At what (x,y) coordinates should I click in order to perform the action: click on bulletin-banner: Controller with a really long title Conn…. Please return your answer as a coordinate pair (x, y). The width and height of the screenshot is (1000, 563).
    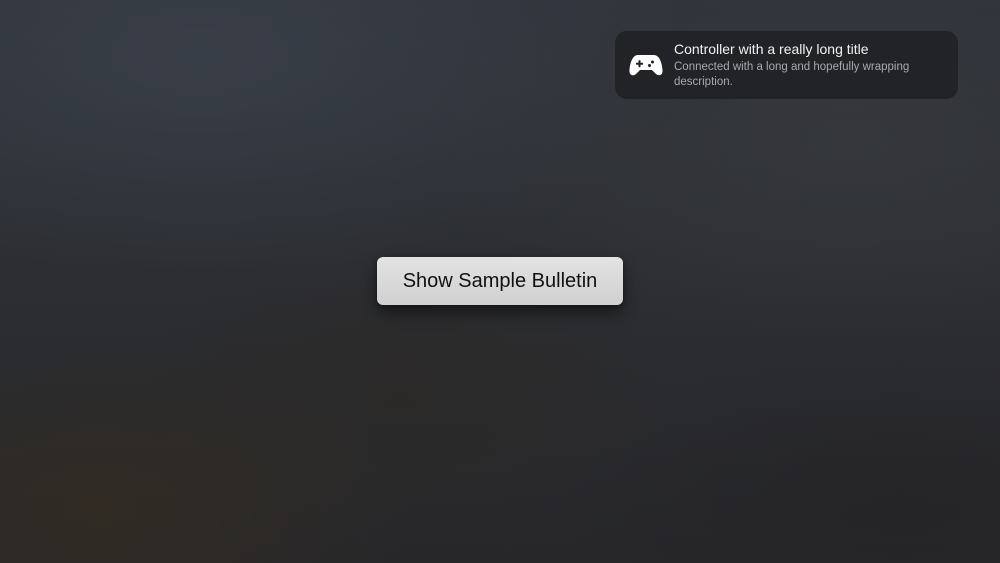
    Looking at the image, I should click on (786, 65).